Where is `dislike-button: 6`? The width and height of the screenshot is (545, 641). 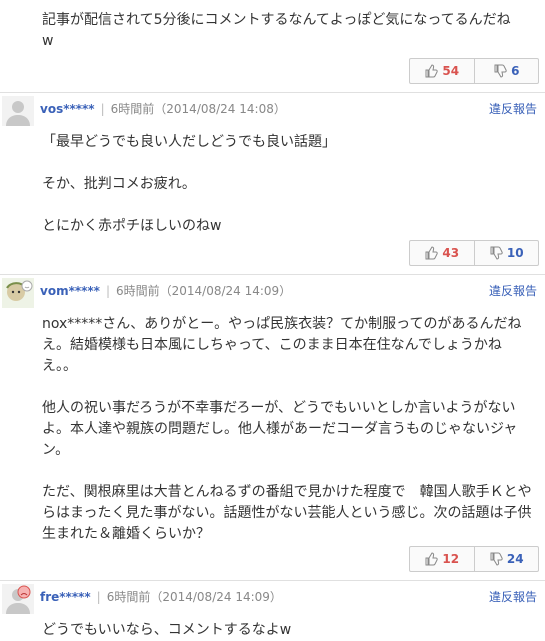
dislike-button: 6 is located at coordinates (506, 71).